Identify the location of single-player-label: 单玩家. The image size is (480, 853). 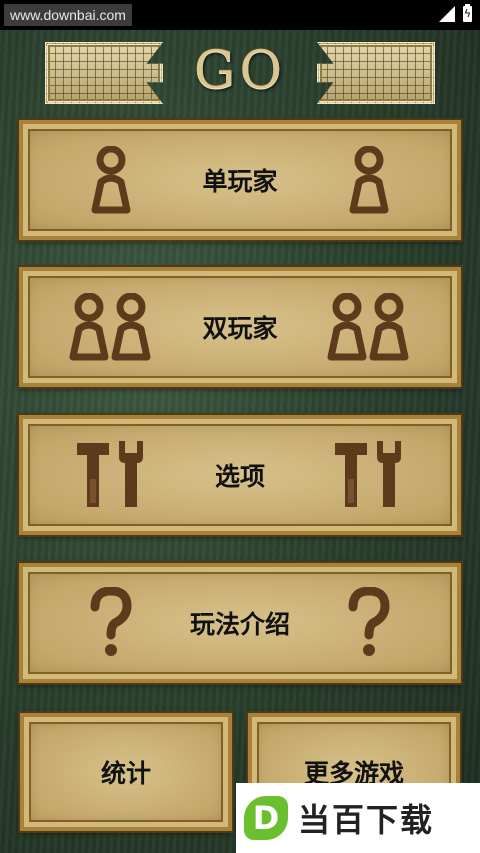
(240, 181).